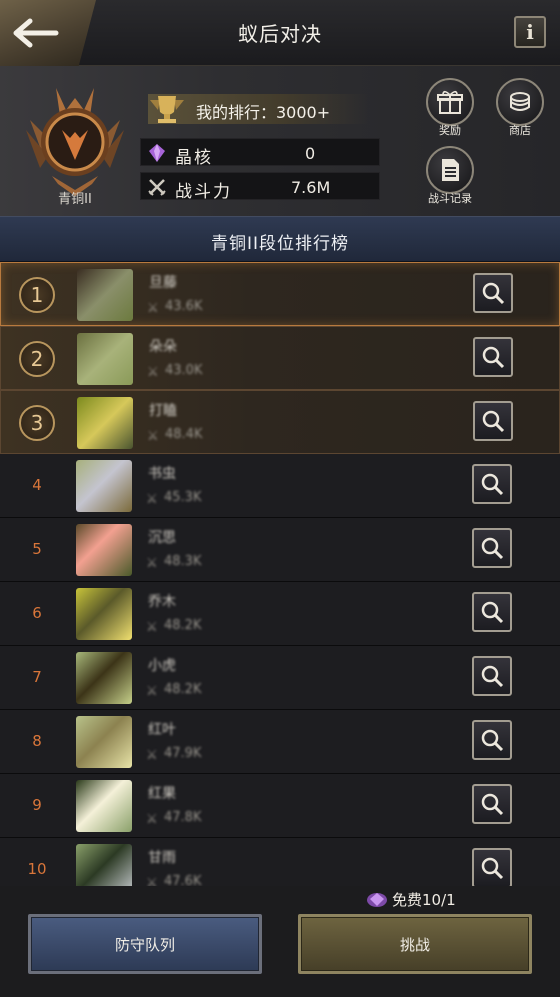 Image resolution: width=560 pixels, height=997 pixels. I want to click on challenge-button: 挑战, so click(415, 944).